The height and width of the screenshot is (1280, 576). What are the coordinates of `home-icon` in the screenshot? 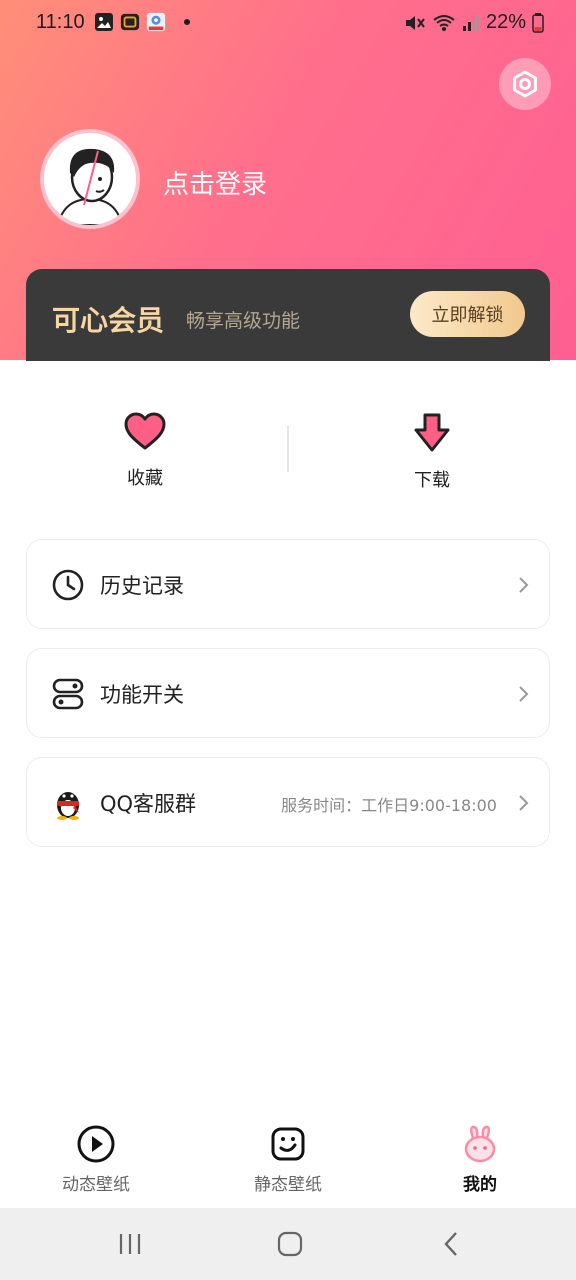 It's located at (290, 1244).